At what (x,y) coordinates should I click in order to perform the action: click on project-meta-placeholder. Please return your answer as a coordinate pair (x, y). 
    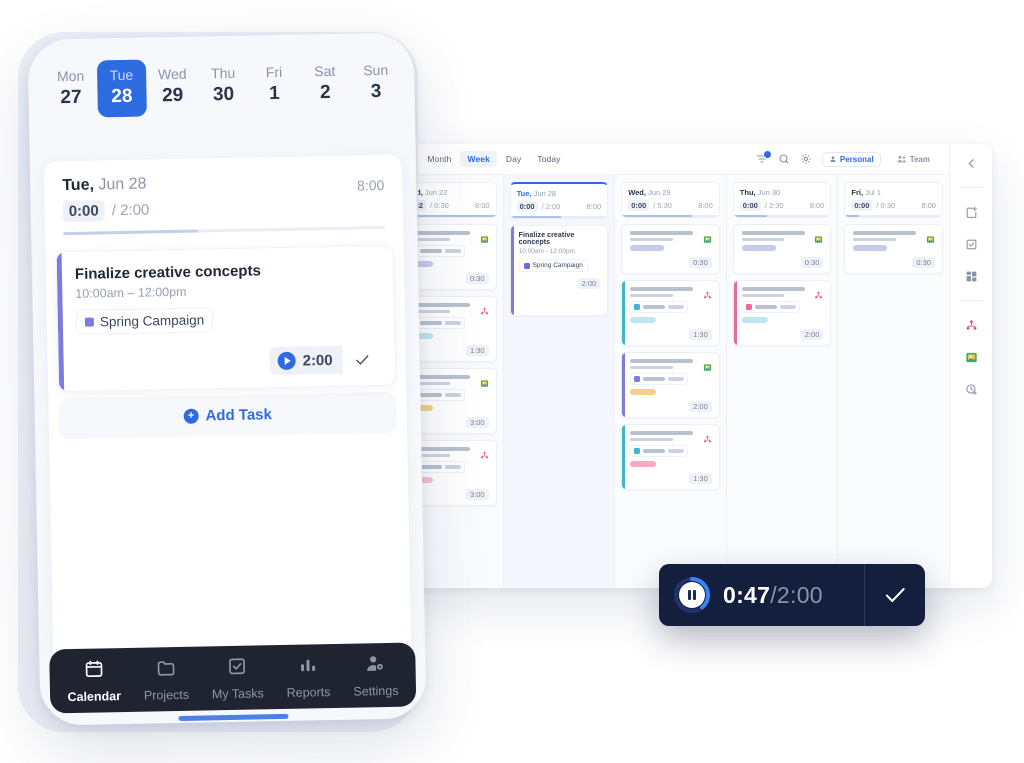
    Looking at the image, I should click on (453, 251).